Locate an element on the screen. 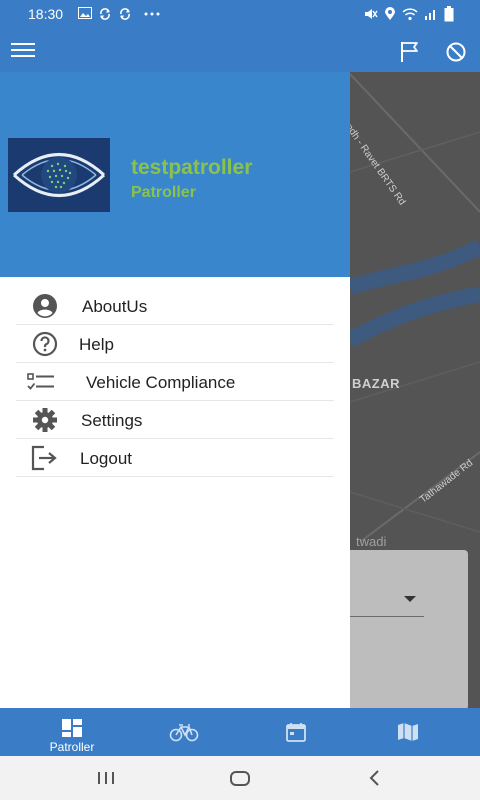 This screenshot has height=800, width=480. map-card is located at coordinates (404, 629).